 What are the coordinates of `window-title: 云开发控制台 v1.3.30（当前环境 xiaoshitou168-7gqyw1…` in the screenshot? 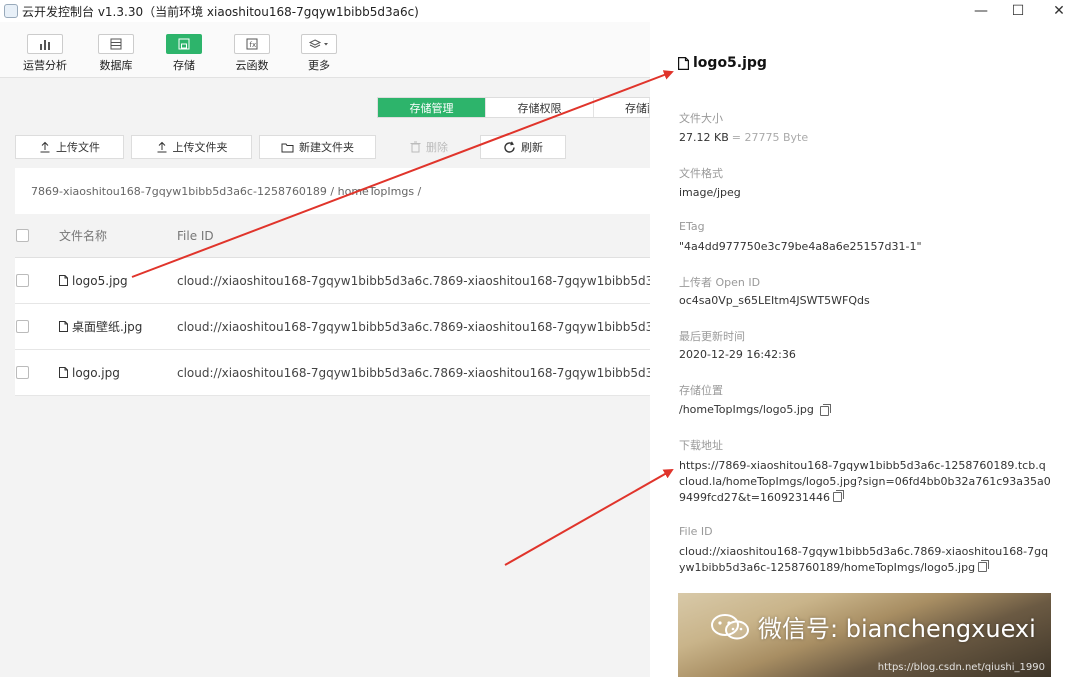 It's located at (220, 11).